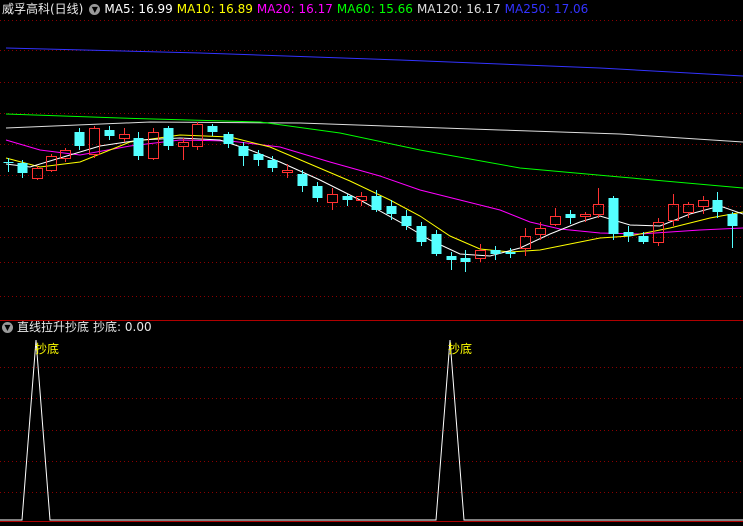  What do you see at coordinates (374, 132) in the screenshot?
I see `ma120-line` at bounding box center [374, 132].